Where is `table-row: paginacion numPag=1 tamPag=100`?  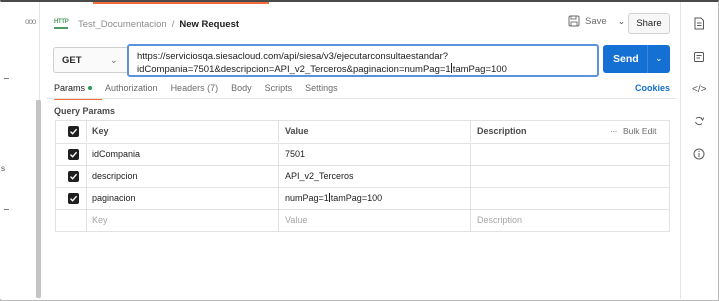 table-row: paginacion numPag=1 tamPag=100 is located at coordinates (362, 198).